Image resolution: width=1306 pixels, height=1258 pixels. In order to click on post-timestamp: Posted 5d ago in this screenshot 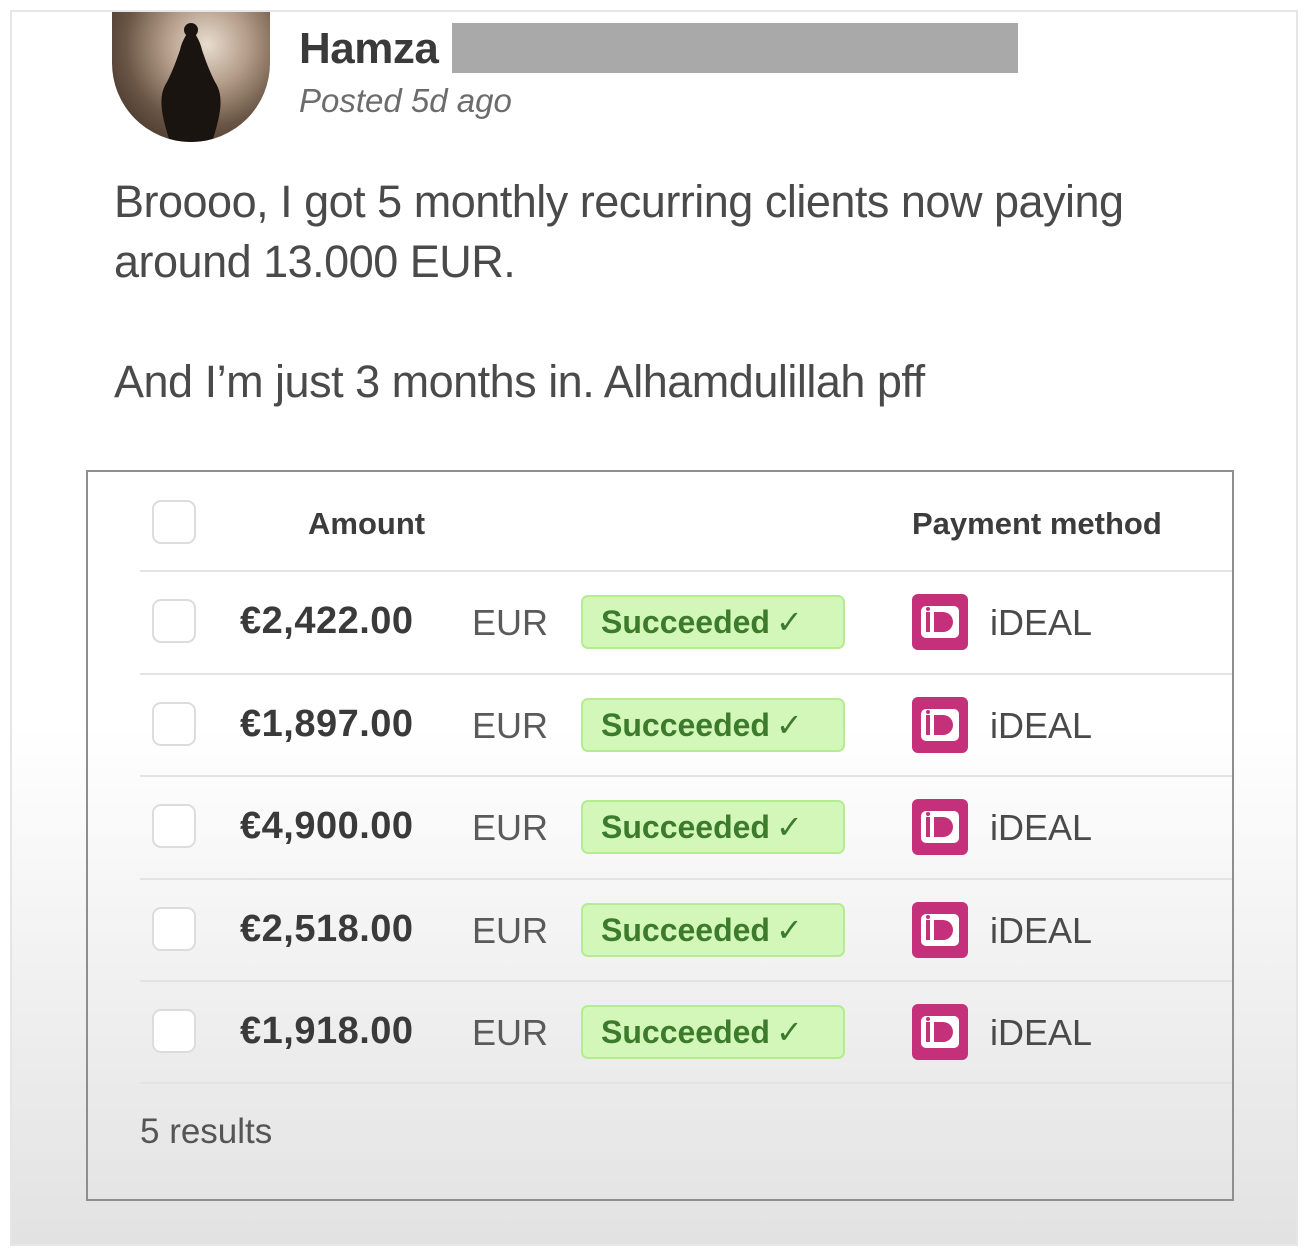, I will do `click(405, 100)`.